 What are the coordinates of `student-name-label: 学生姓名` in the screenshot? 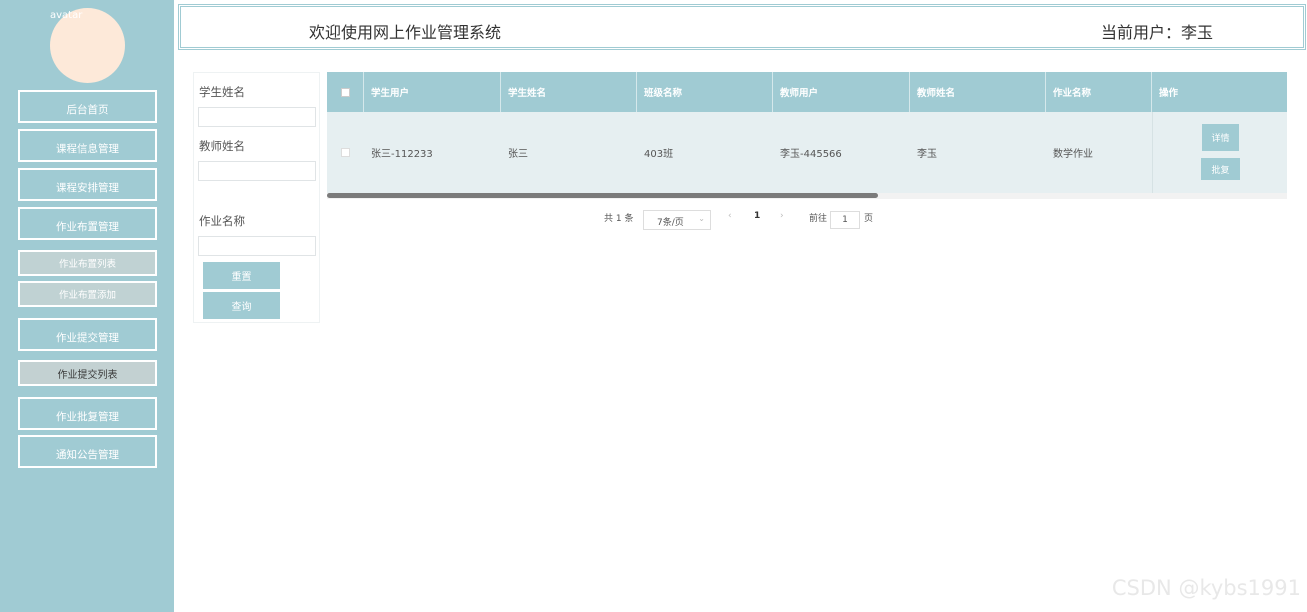 It's located at (222, 92).